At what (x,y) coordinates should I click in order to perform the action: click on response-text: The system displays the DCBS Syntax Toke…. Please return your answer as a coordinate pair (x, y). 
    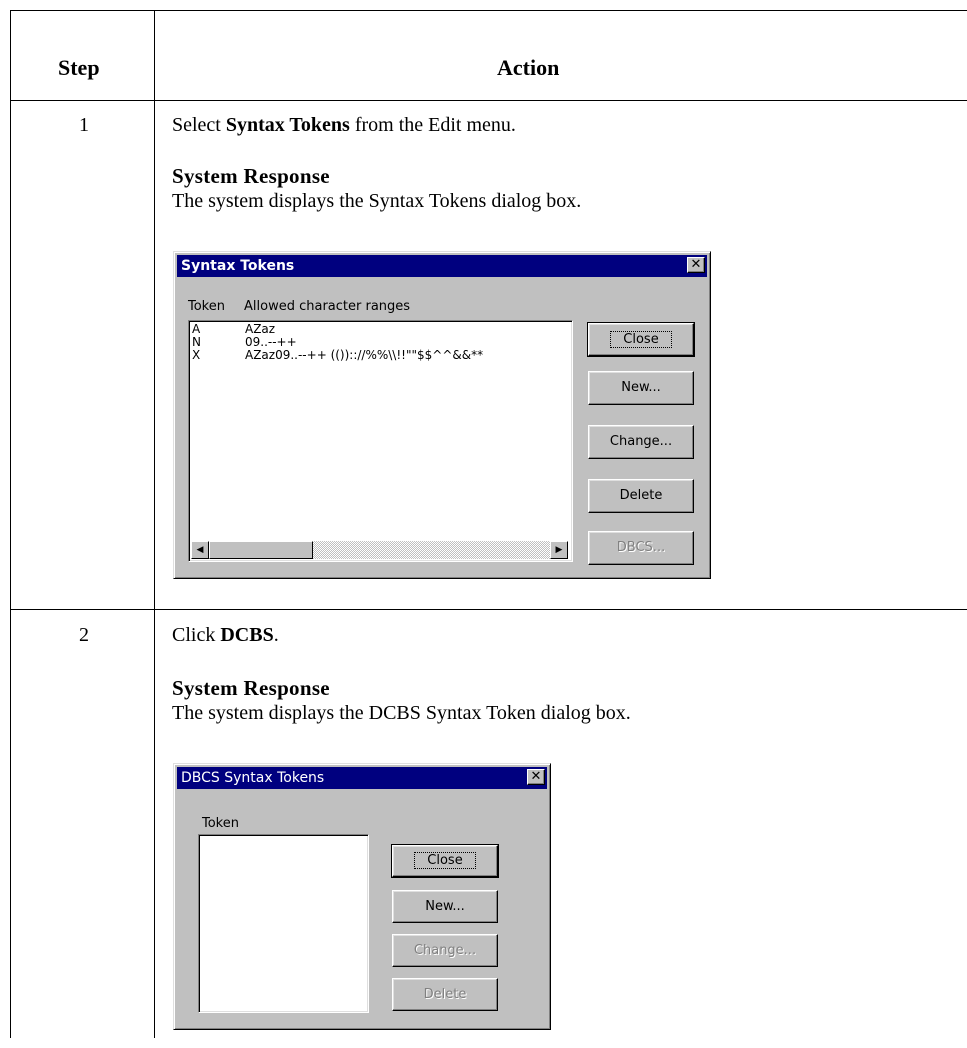
    Looking at the image, I should click on (401, 713).